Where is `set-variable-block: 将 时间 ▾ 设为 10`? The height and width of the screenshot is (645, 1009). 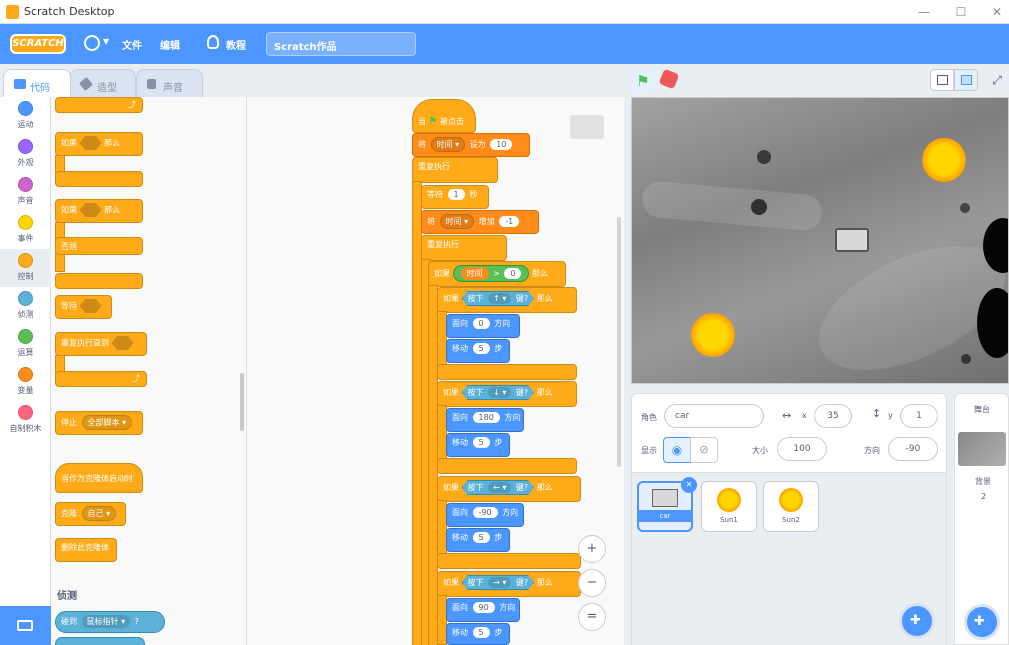
set-variable-block: 将 时间 ▾ 设为 10 is located at coordinates (471, 145).